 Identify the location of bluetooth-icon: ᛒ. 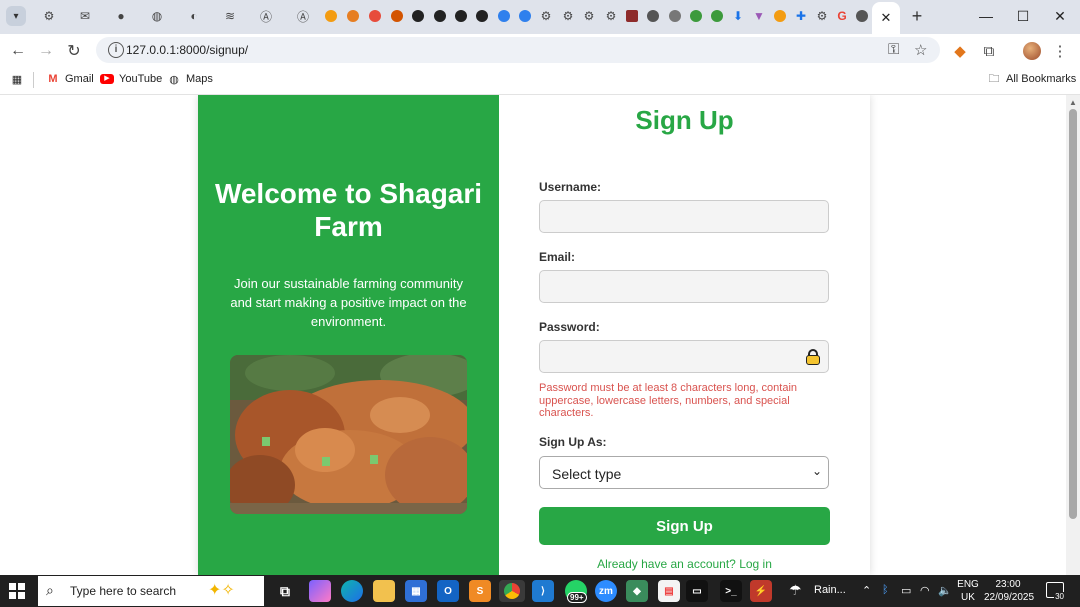
(885, 590).